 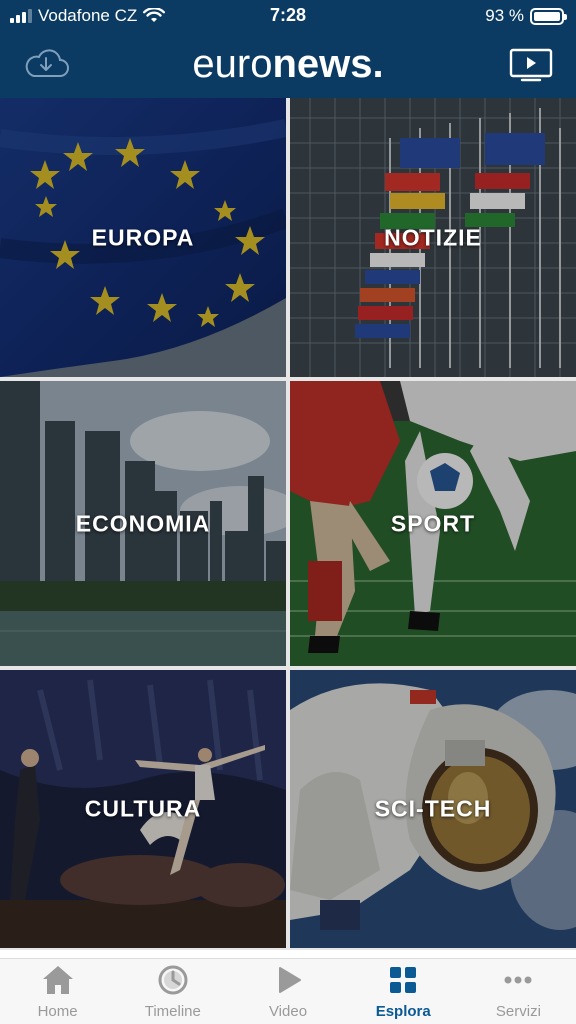 I want to click on battery-icon, so click(x=548, y=16).